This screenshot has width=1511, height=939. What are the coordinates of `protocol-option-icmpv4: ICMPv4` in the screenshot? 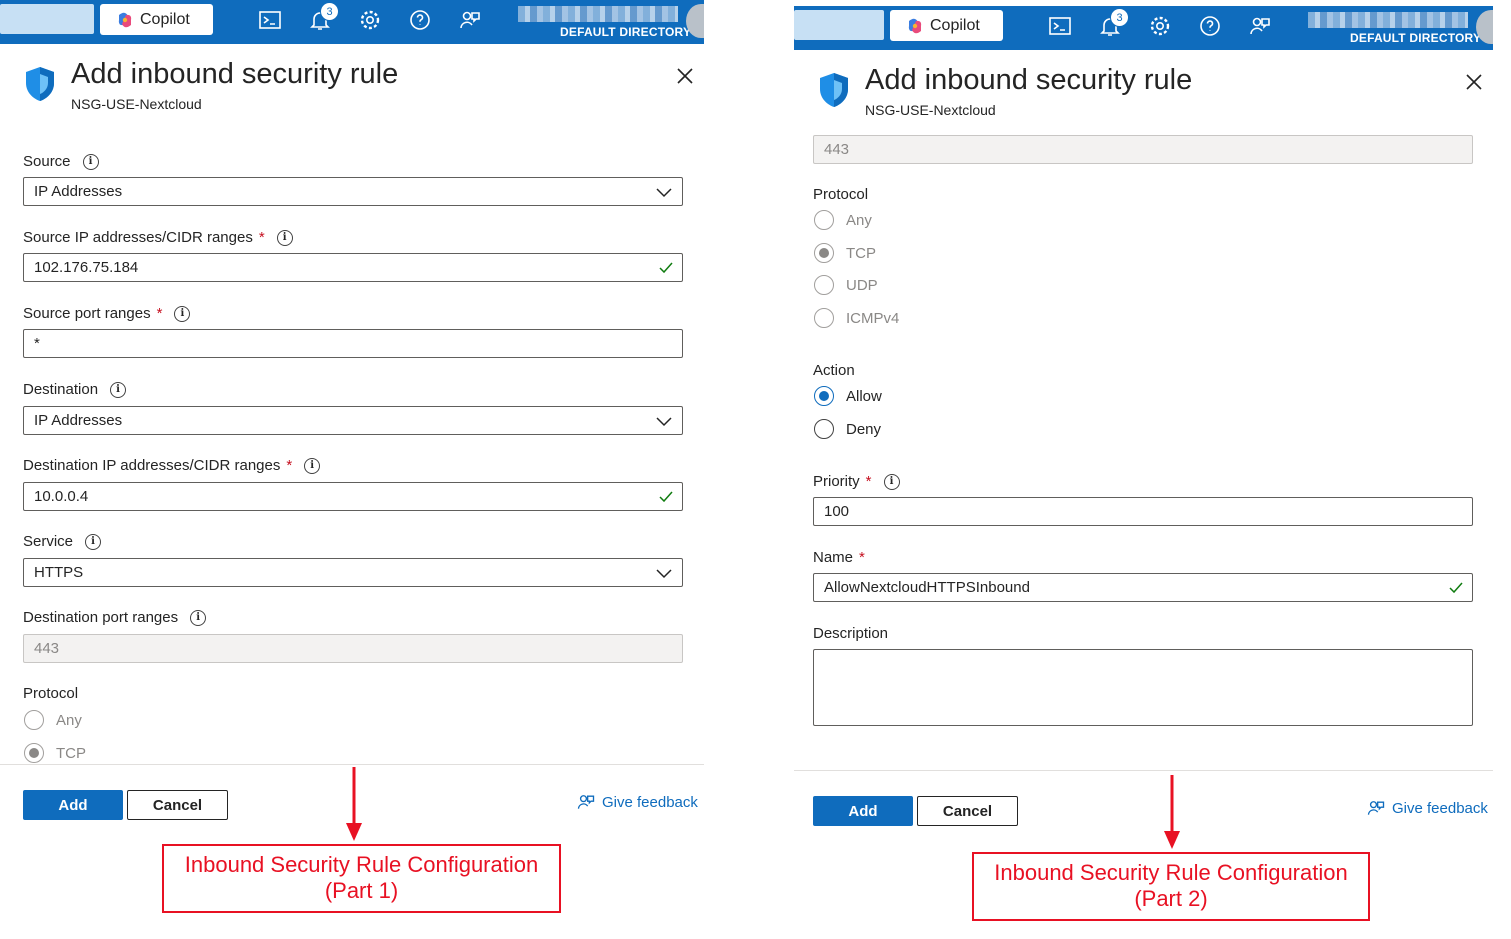 It's located at (856, 318).